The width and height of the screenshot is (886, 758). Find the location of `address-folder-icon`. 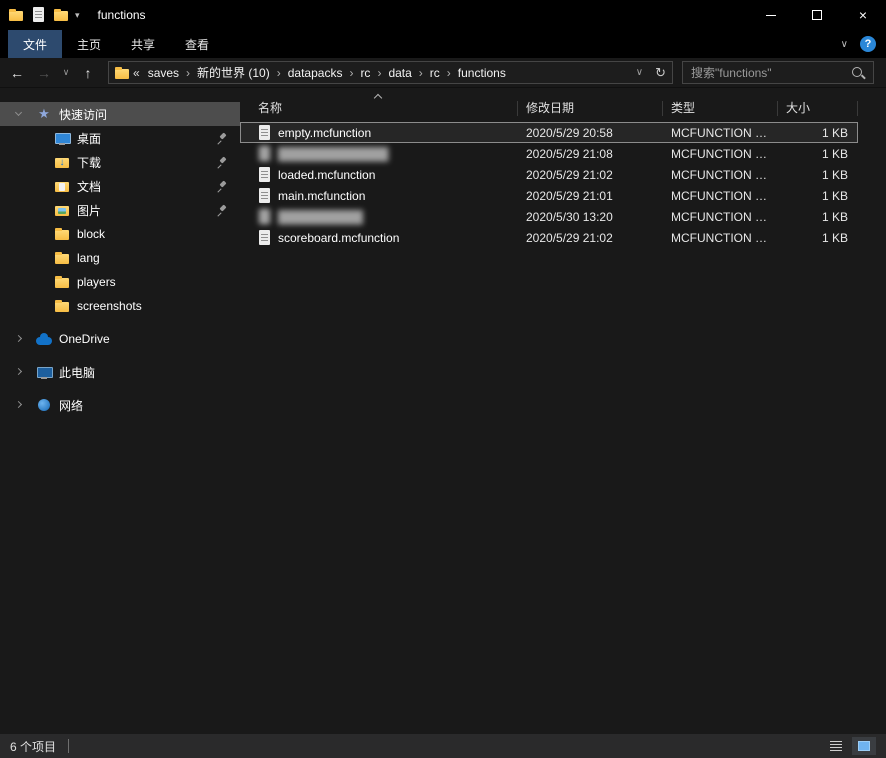

address-folder-icon is located at coordinates (122, 73).